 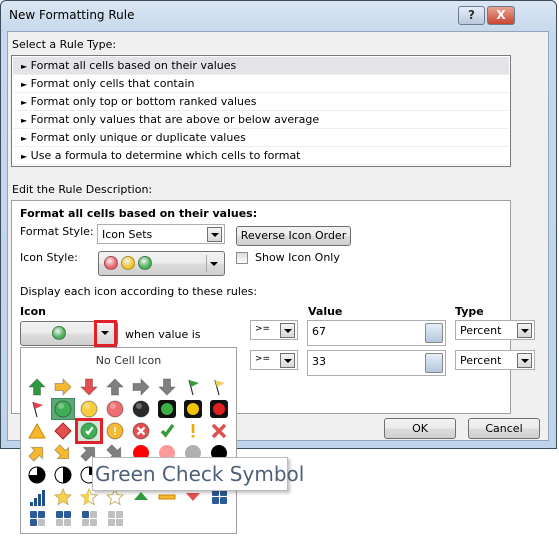 What do you see at coordinates (89, 431) in the screenshot?
I see `green-check-symbol-icon` at bounding box center [89, 431].